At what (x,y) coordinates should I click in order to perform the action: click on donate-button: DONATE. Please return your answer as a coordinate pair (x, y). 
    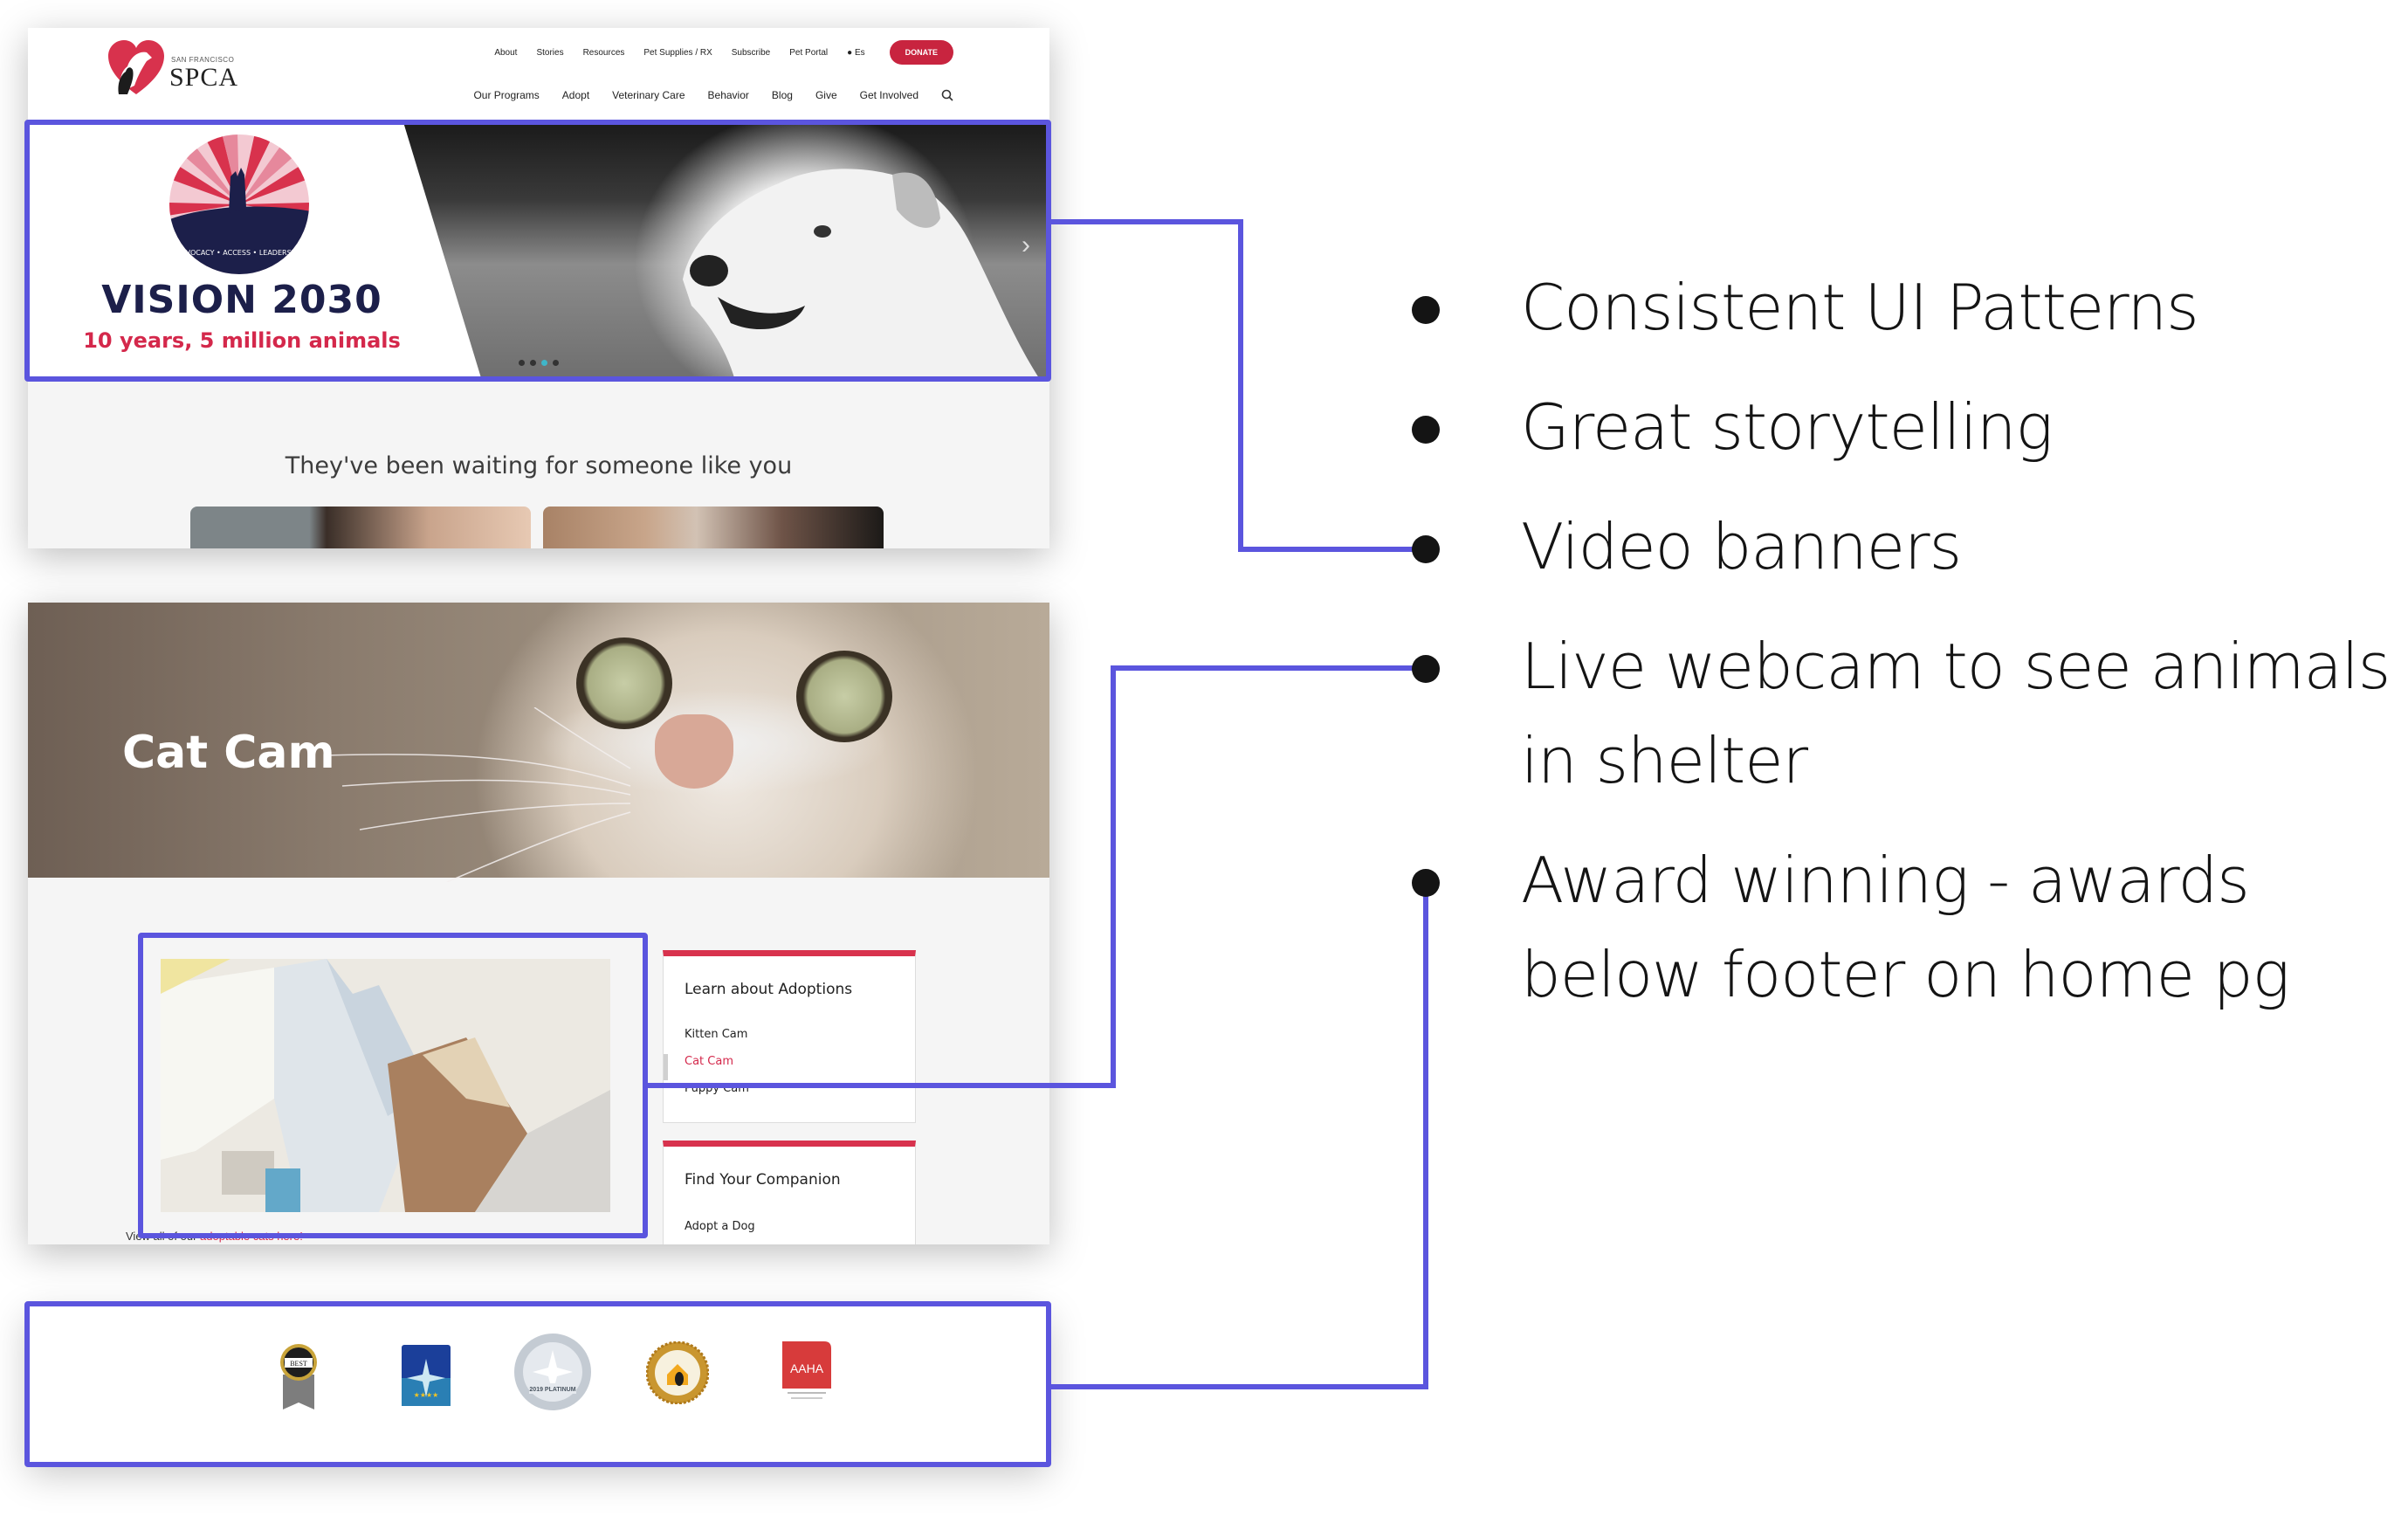
    Looking at the image, I should click on (921, 52).